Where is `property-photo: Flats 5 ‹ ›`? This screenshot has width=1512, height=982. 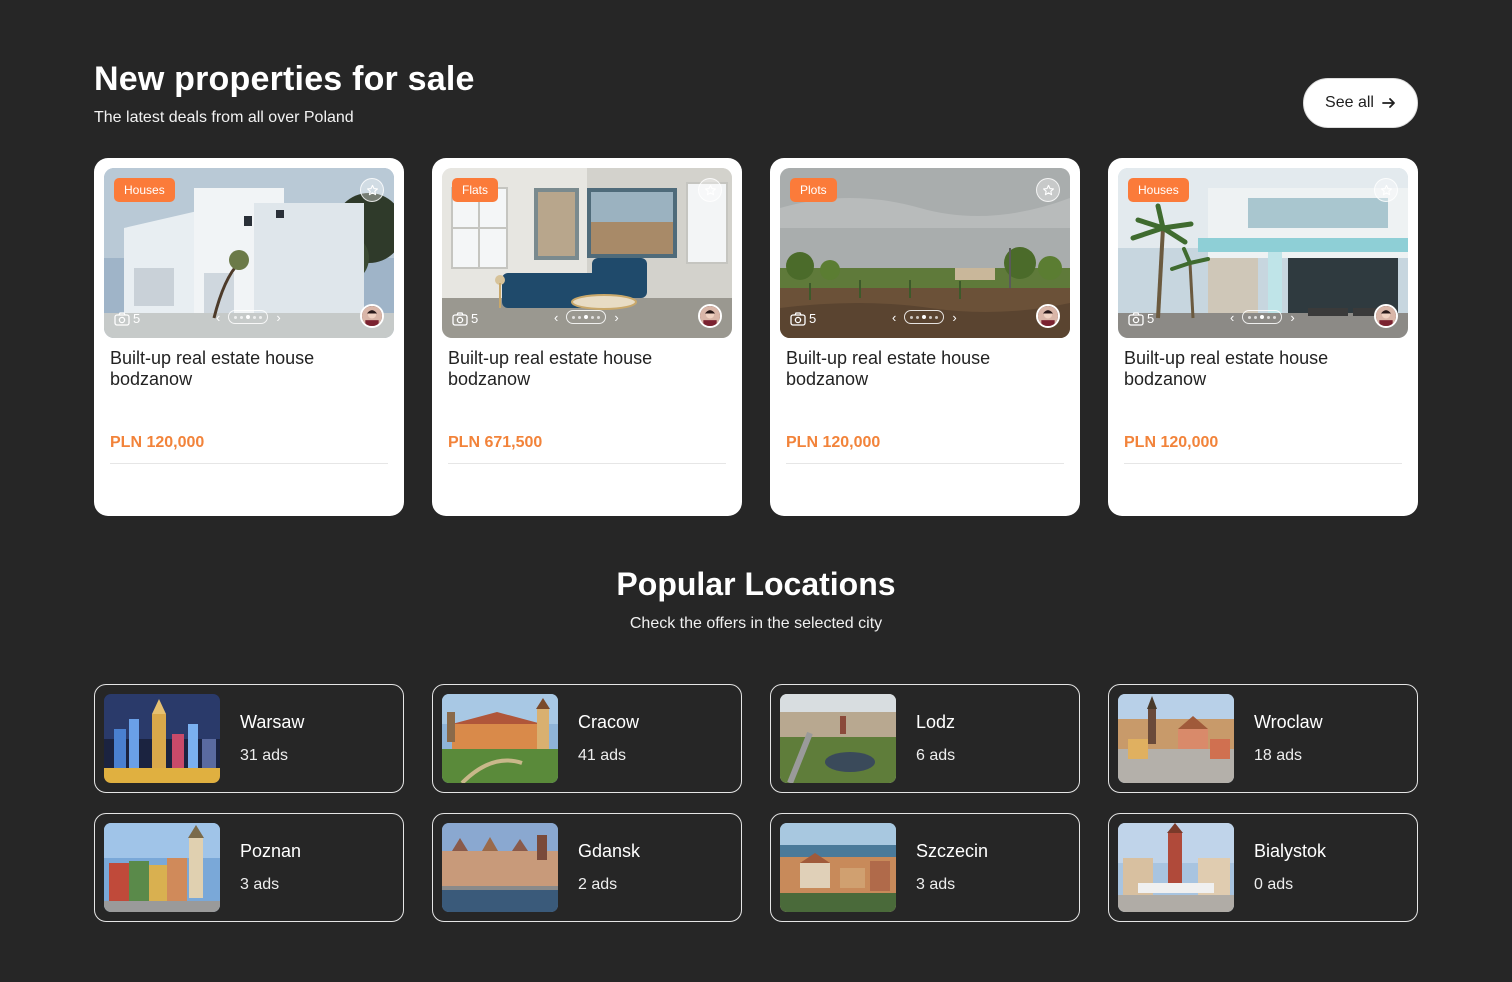 property-photo: Flats 5 ‹ › is located at coordinates (587, 253).